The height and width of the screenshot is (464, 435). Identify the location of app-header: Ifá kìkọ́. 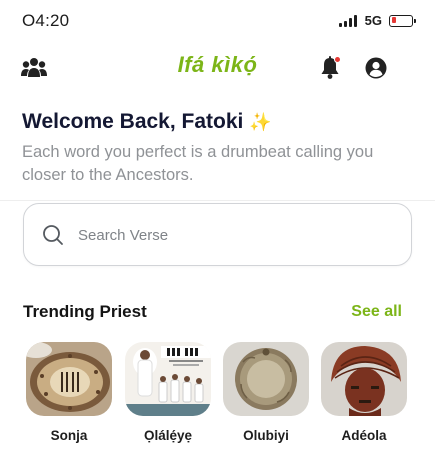
(217, 68).